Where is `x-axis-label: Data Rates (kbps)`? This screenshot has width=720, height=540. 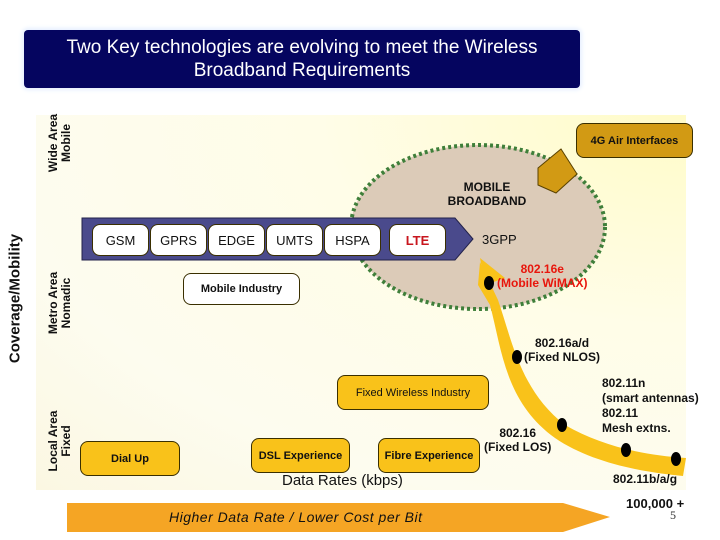 x-axis-label: Data Rates (kbps) is located at coordinates (342, 480).